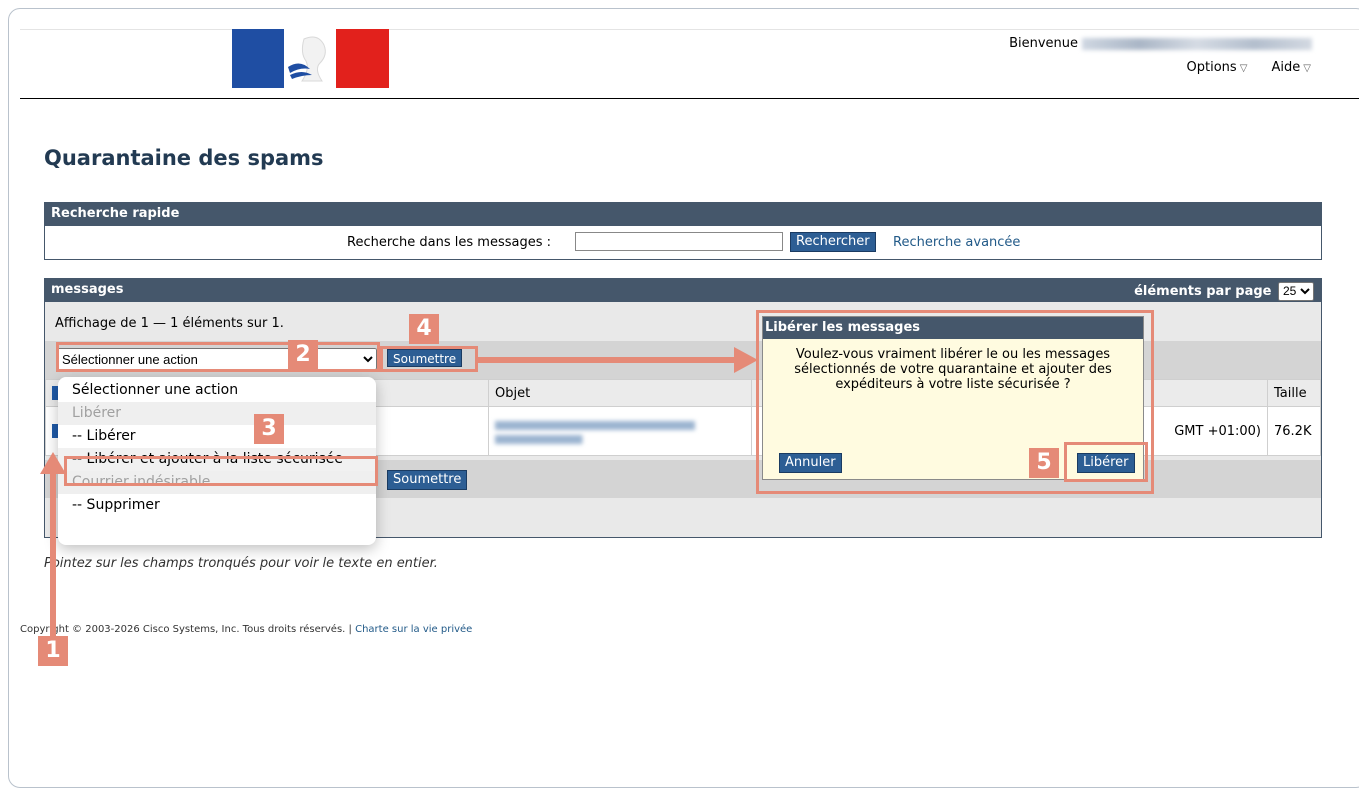 This screenshot has height=788, width=1359. Describe the element at coordinates (217, 390) in the screenshot. I see `dropdown-item-select-action: Sélectionner une action` at that location.